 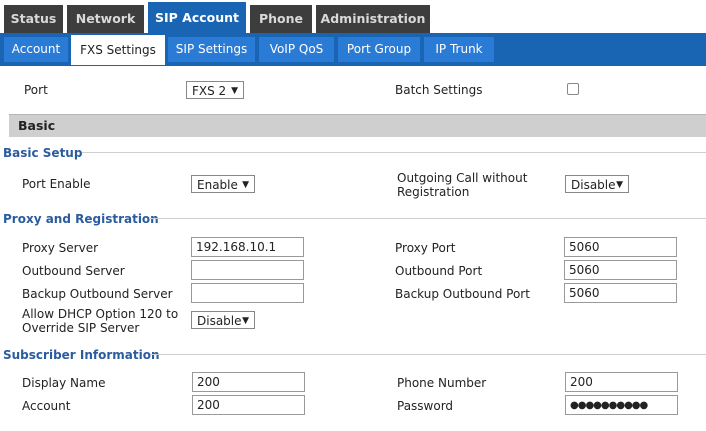 What do you see at coordinates (247, 270) in the screenshot?
I see `outbound-server-input` at bounding box center [247, 270].